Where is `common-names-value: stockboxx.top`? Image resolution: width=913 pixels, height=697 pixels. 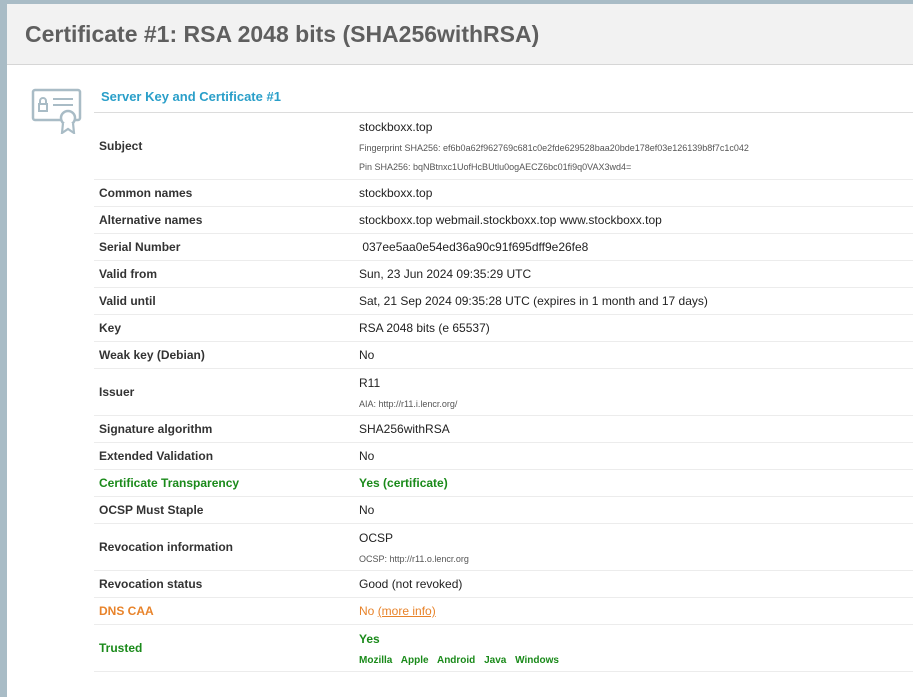 common-names-value: stockboxx.top is located at coordinates (396, 193).